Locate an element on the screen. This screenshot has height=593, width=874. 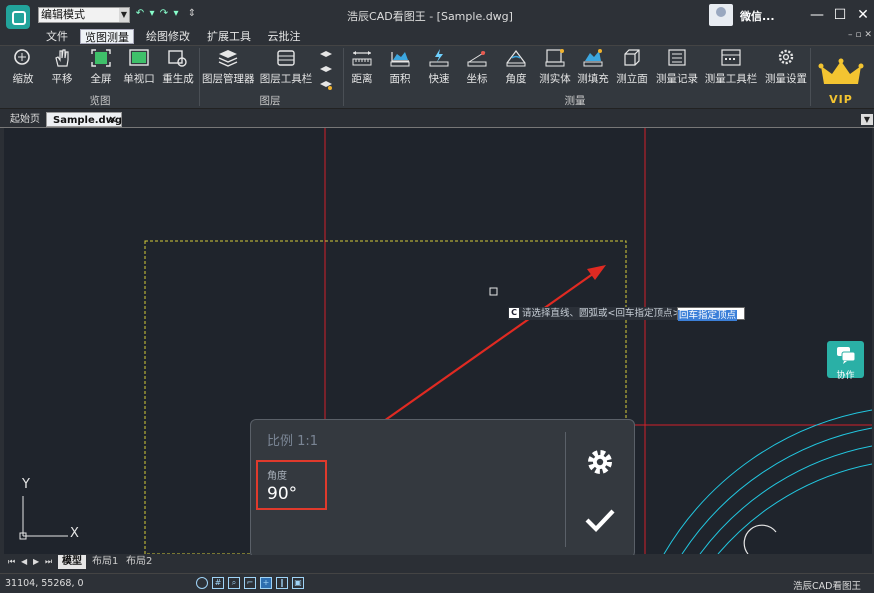
quick-measure-icon is located at coordinates (439, 58).